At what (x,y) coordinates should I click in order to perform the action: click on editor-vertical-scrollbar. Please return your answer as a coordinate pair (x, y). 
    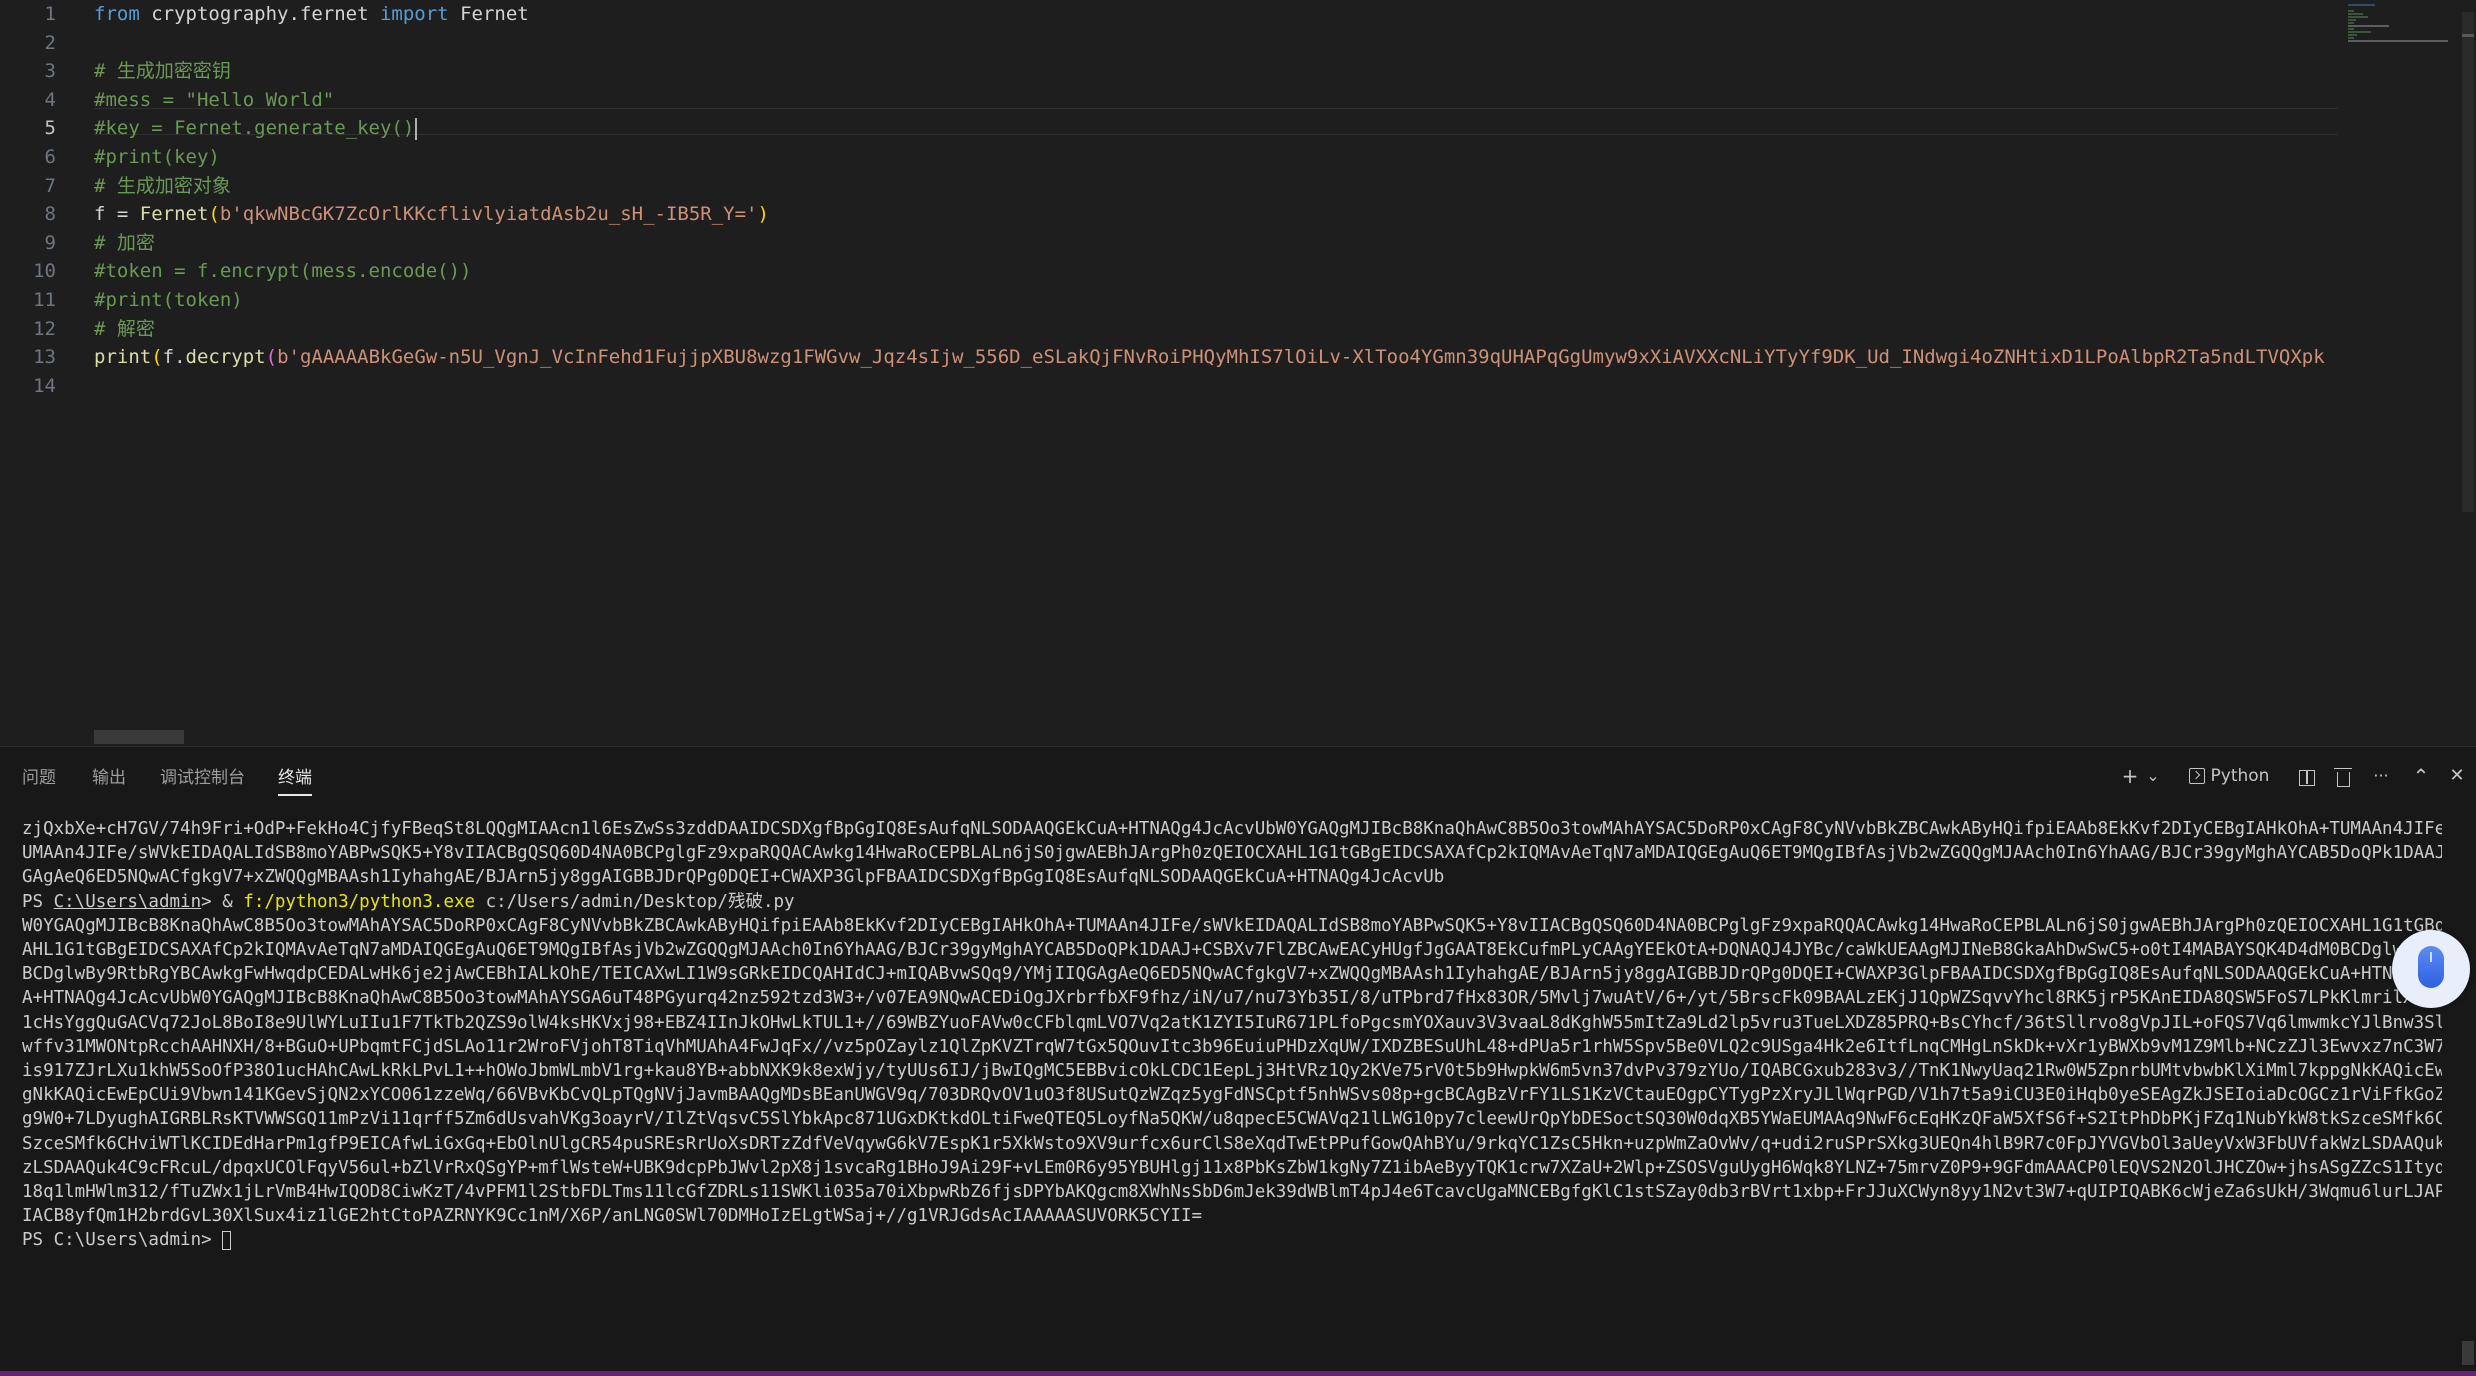
    Looking at the image, I should click on (2468, 372).